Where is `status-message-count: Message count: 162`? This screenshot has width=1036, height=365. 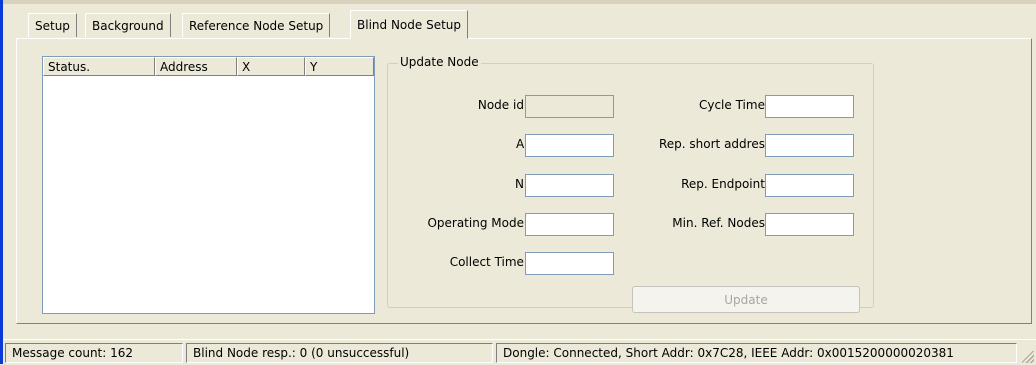 status-message-count: Message count: 162 is located at coordinates (94, 353).